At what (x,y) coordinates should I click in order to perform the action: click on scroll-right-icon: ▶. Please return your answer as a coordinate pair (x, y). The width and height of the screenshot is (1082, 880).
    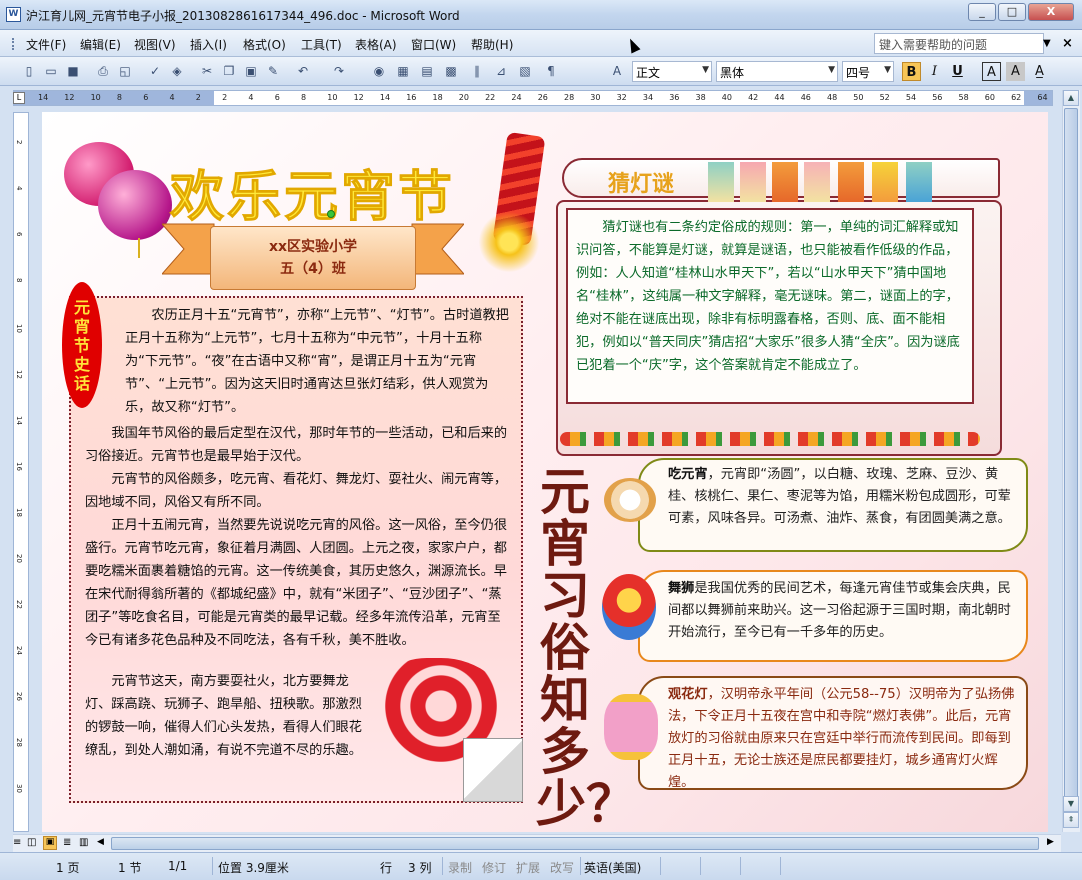
    Looking at the image, I should click on (1050, 842).